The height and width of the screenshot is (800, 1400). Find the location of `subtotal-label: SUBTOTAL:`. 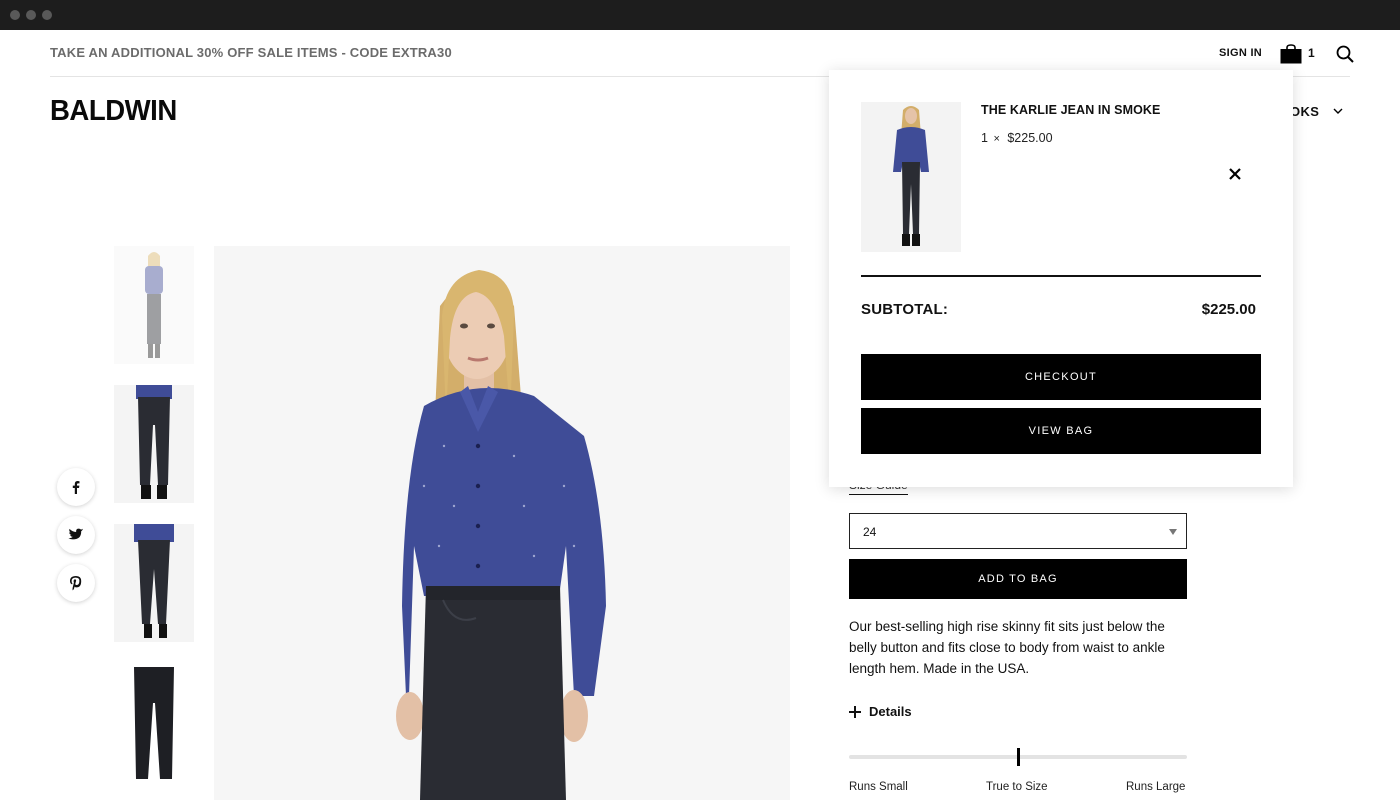

subtotal-label: SUBTOTAL: is located at coordinates (905, 309).